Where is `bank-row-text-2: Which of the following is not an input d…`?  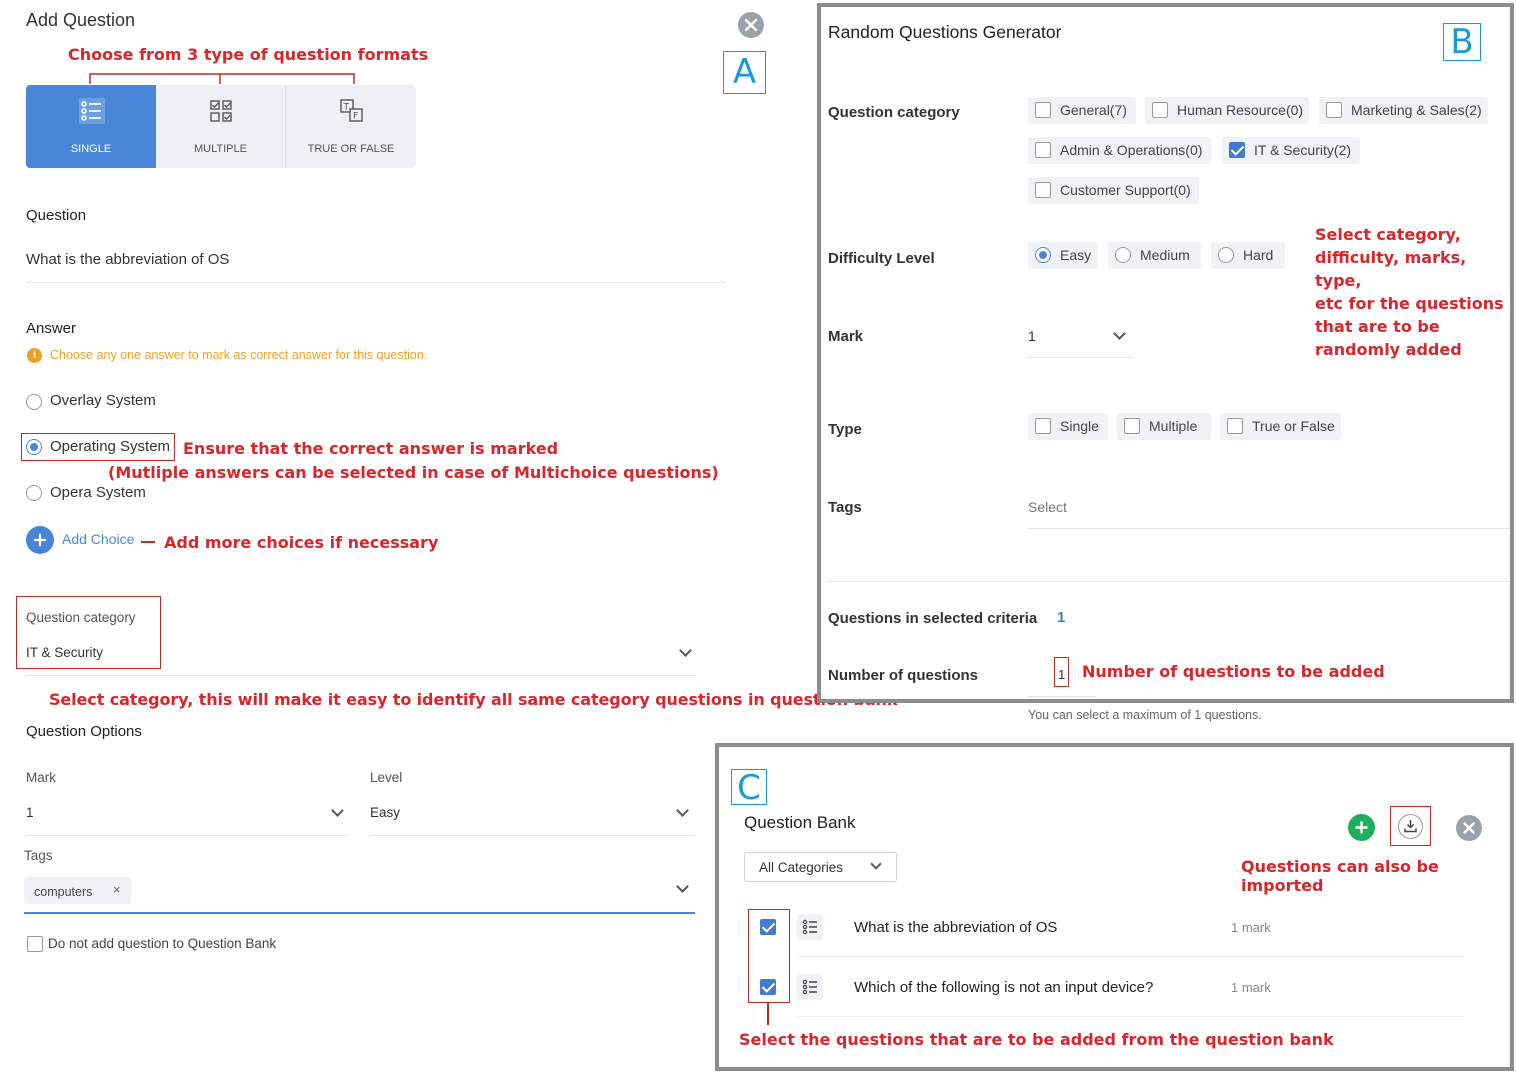 bank-row-text-2: Which of the following is not an input d… is located at coordinates (1003, 987).